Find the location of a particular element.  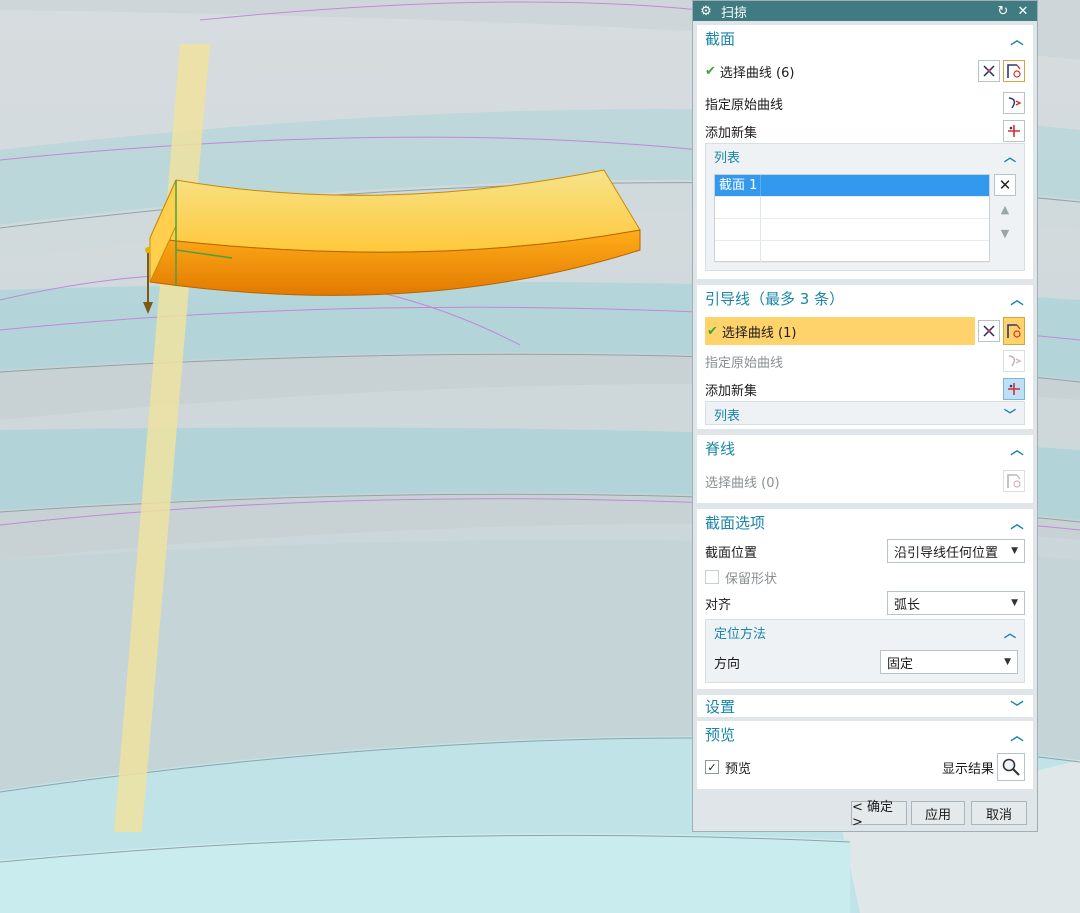

list-item: 截面 1 is located at coordinates (852, 186).